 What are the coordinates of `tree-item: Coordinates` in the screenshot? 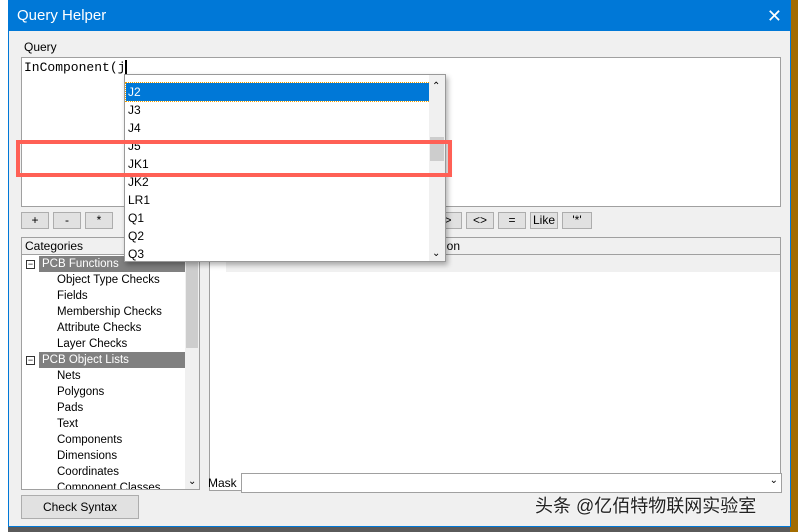 It's located at (104, 472).